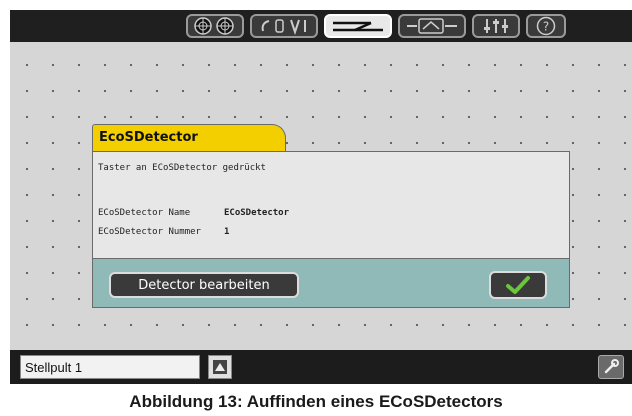 This screenshot has width=632, height=416. I want to click on arrow-up-icon, so click(220, 367).